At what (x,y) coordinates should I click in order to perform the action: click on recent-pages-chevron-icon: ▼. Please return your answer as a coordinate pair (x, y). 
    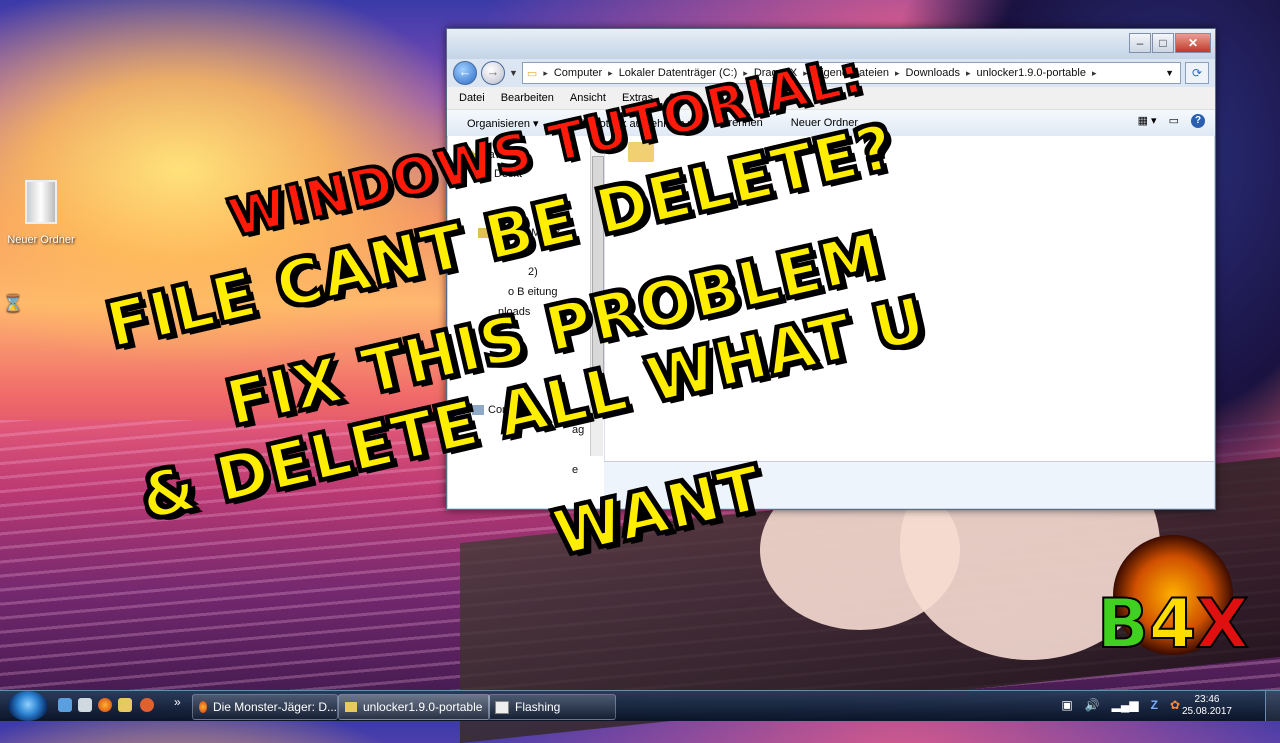
    Looking at the image, I should click on (513, 73).